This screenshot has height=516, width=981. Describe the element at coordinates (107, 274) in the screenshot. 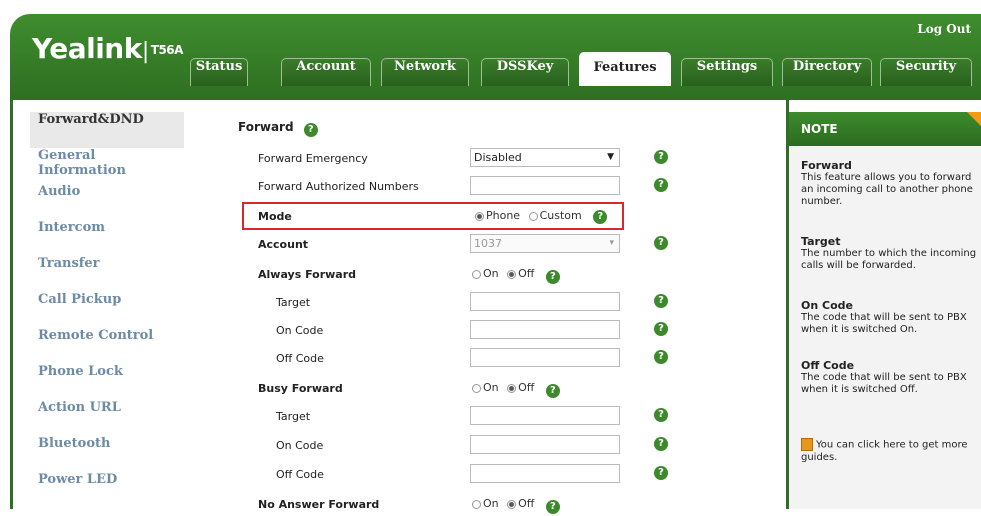

I see `sidebar-item-transfer: Transfer` at that location.